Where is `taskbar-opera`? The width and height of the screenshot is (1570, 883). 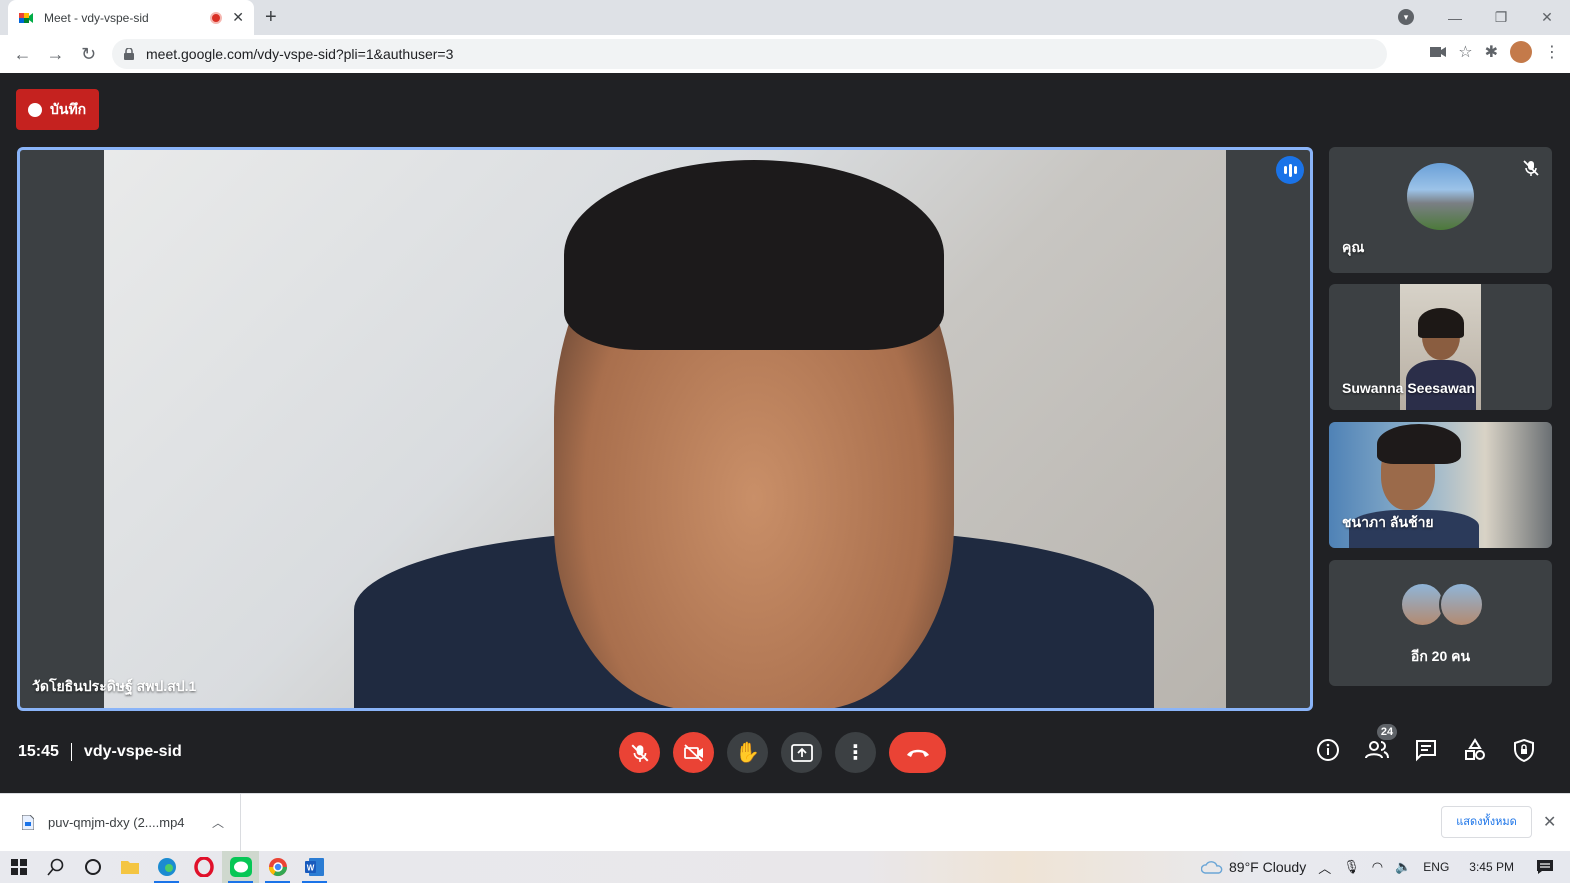 taskbar-opera is located at coordinates (203, 867).